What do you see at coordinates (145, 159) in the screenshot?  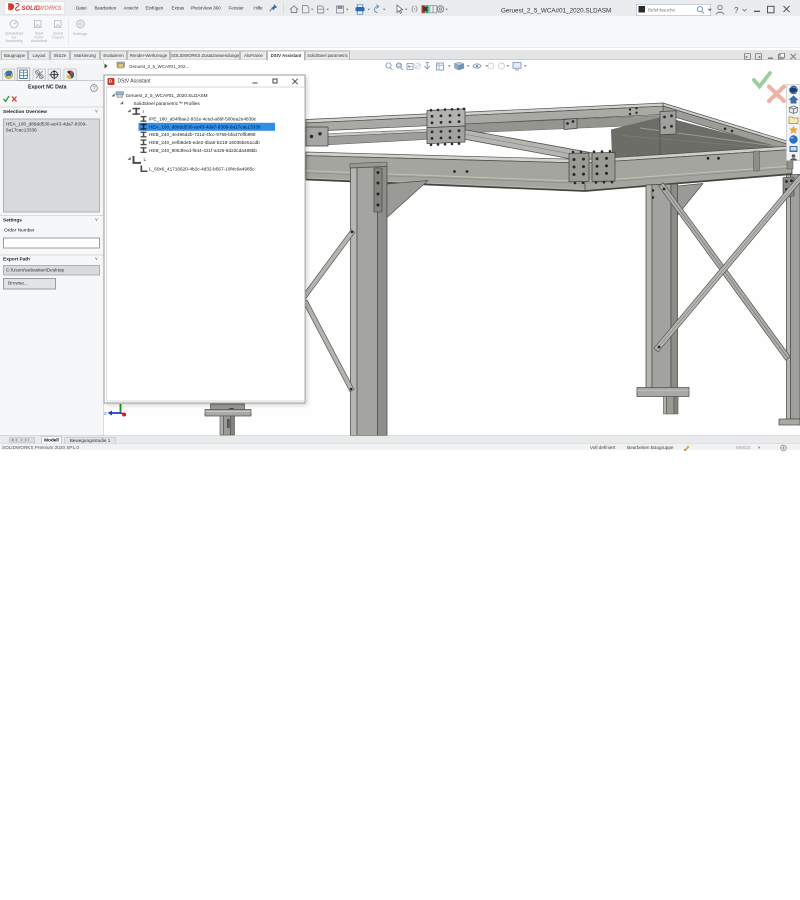 I see `svg-text: L` at bounding box center [145, 159].